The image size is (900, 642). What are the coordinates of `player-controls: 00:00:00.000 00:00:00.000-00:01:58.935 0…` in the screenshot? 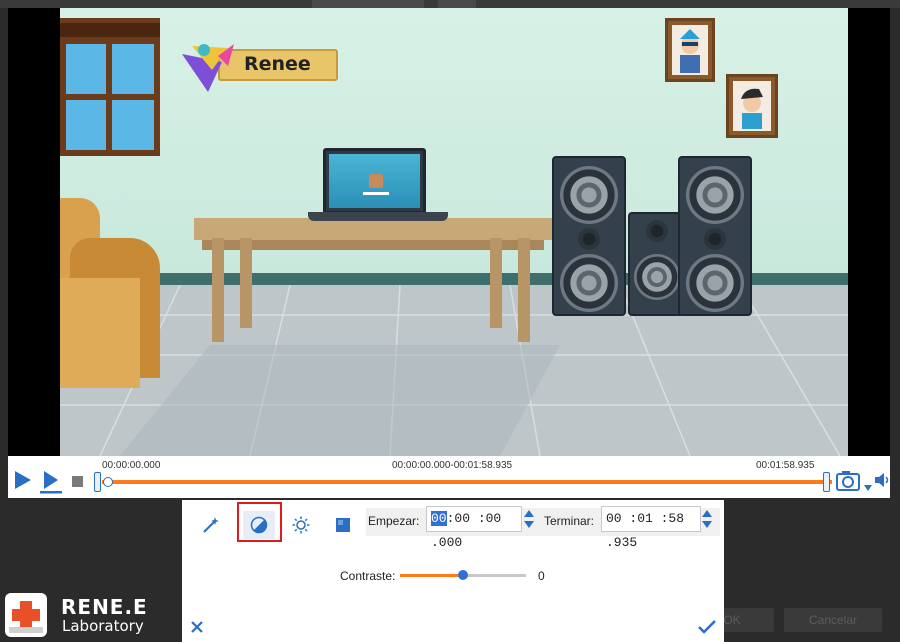 It's located at (449, 477).